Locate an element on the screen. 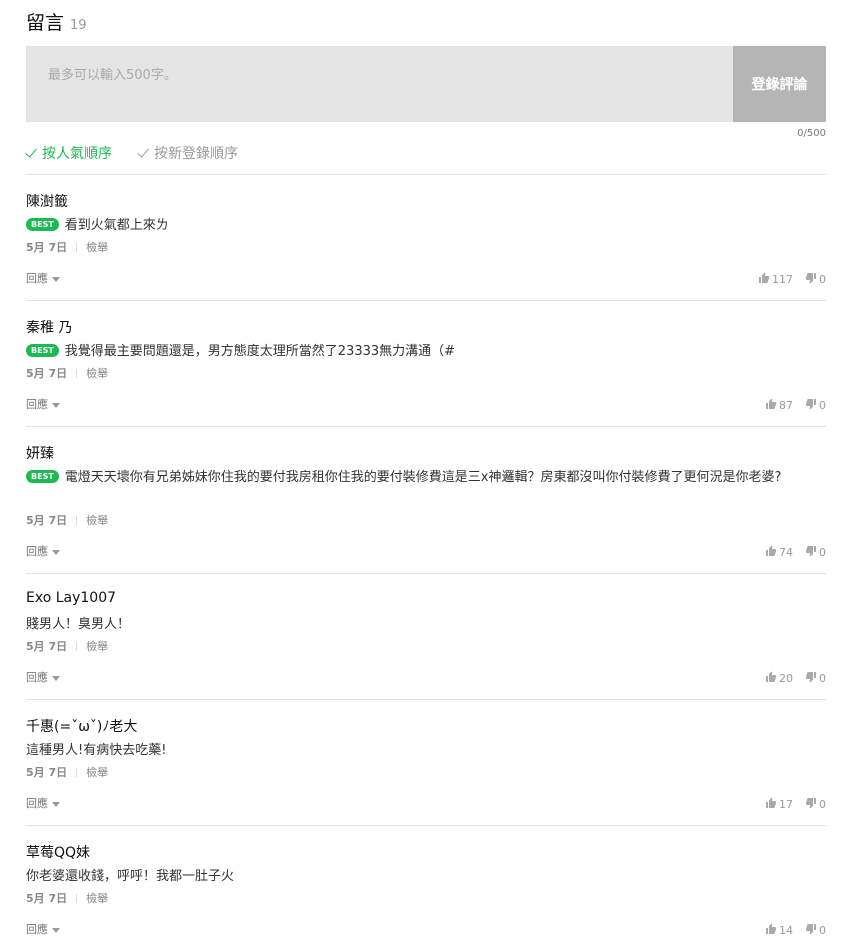  comment-body: BEST 我覺得最主要問題還是，男方態度太理所當然了23333無力溝通（# is located at coordinates (426, 351).